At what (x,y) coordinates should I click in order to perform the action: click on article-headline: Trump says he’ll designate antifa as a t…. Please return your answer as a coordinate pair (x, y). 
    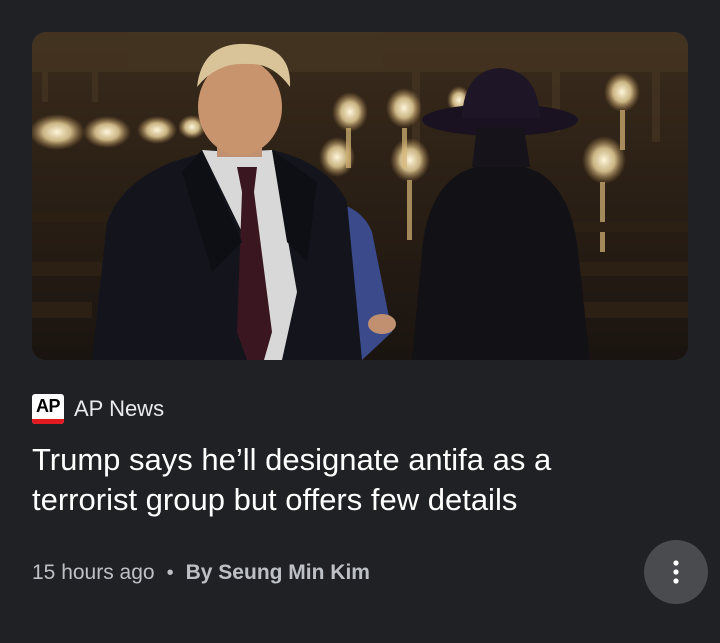
    Looking at the image, I should click on (342, 480).